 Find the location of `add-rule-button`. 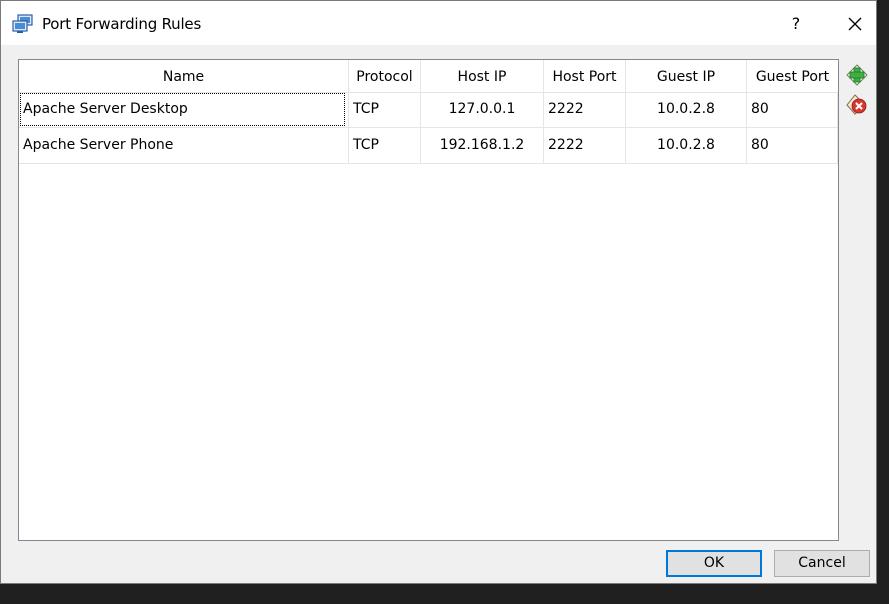

add-rule-button is located at coordinates (857, 75).